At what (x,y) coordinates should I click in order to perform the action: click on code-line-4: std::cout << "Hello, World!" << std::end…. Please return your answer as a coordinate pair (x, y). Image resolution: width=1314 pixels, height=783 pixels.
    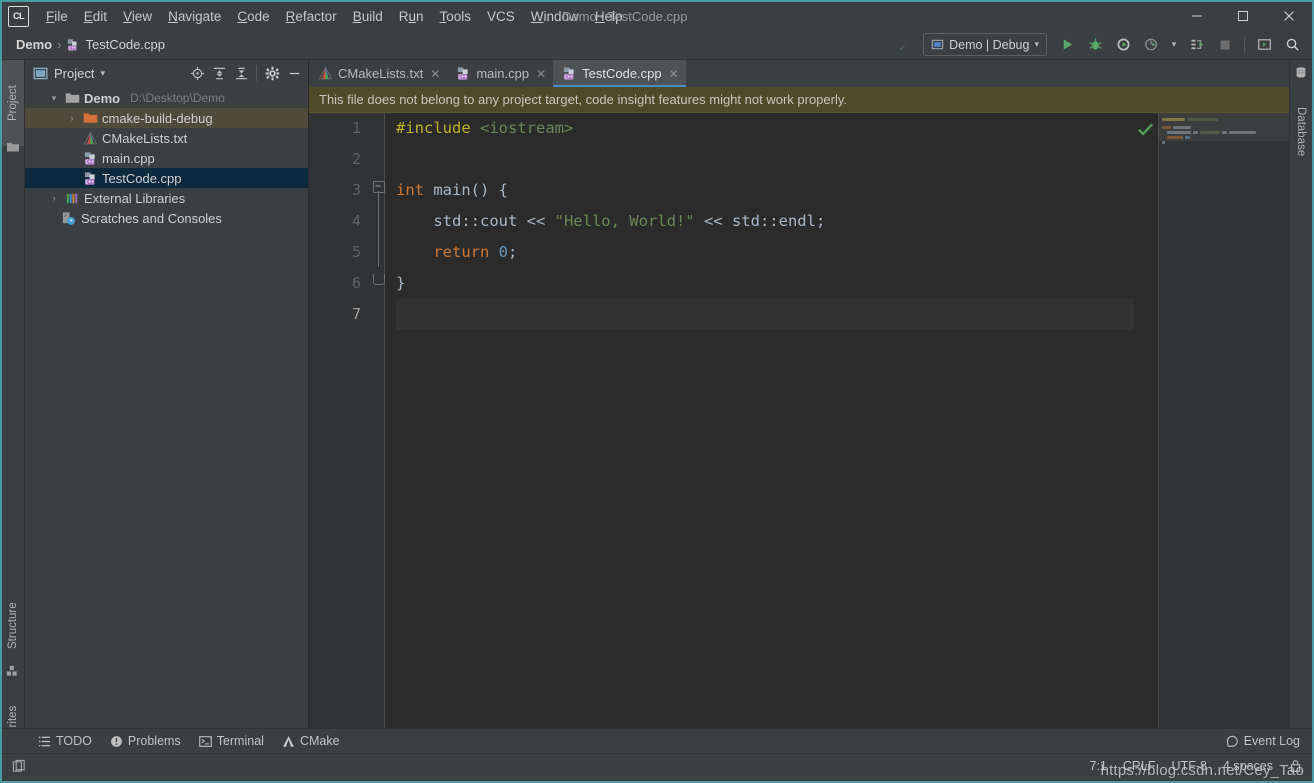
    Looking at the image, I should click on (765, 221).